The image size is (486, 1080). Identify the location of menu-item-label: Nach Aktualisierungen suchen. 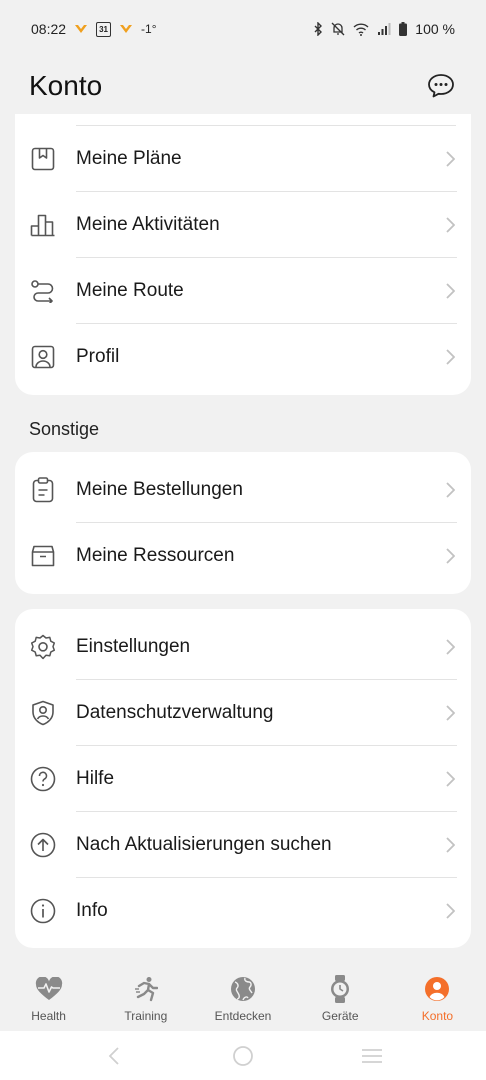
(204, 844).